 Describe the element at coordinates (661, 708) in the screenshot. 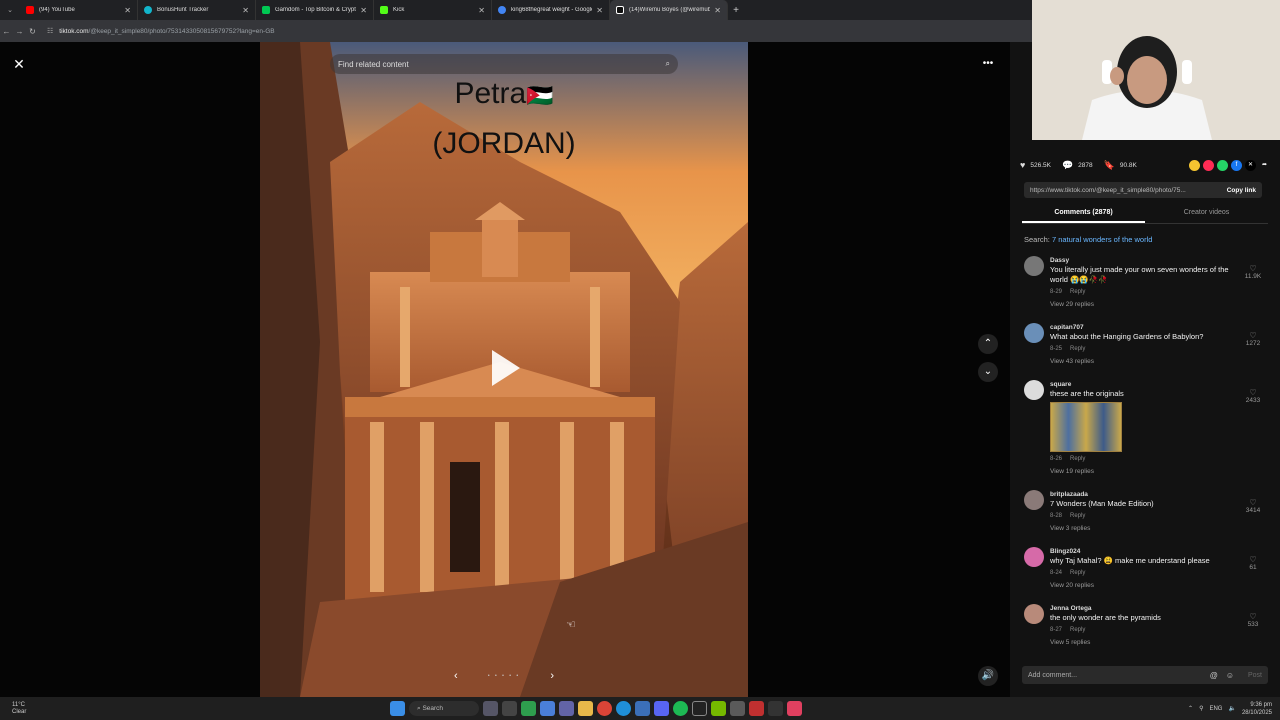

I see `discord-icon` at that location.